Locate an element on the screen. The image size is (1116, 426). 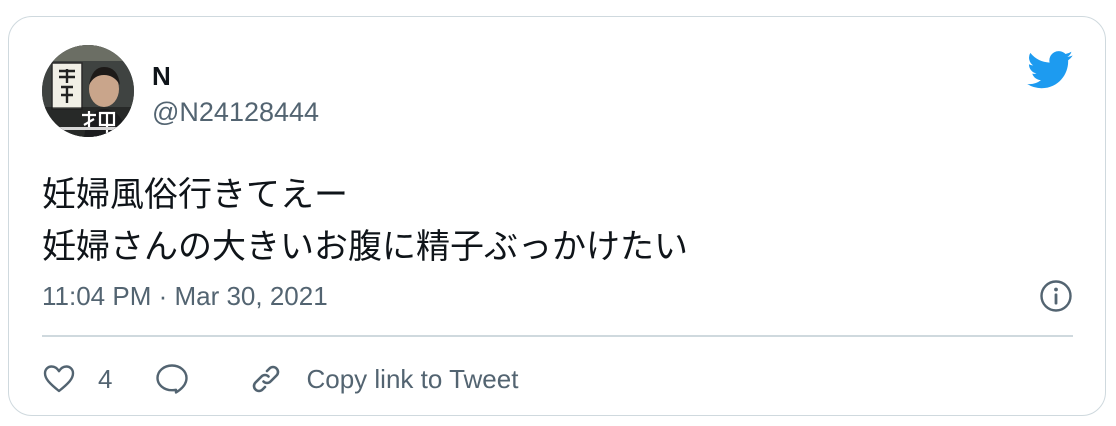
divider is located at coordinates (557, 336).